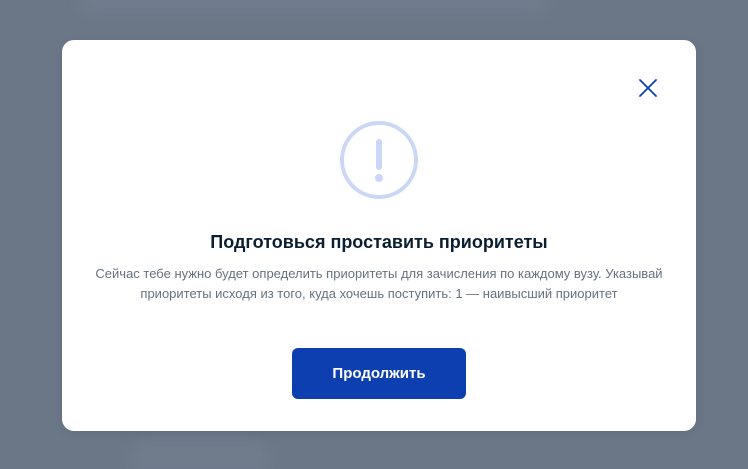  I want to click on close-icon, so click(648, 88).